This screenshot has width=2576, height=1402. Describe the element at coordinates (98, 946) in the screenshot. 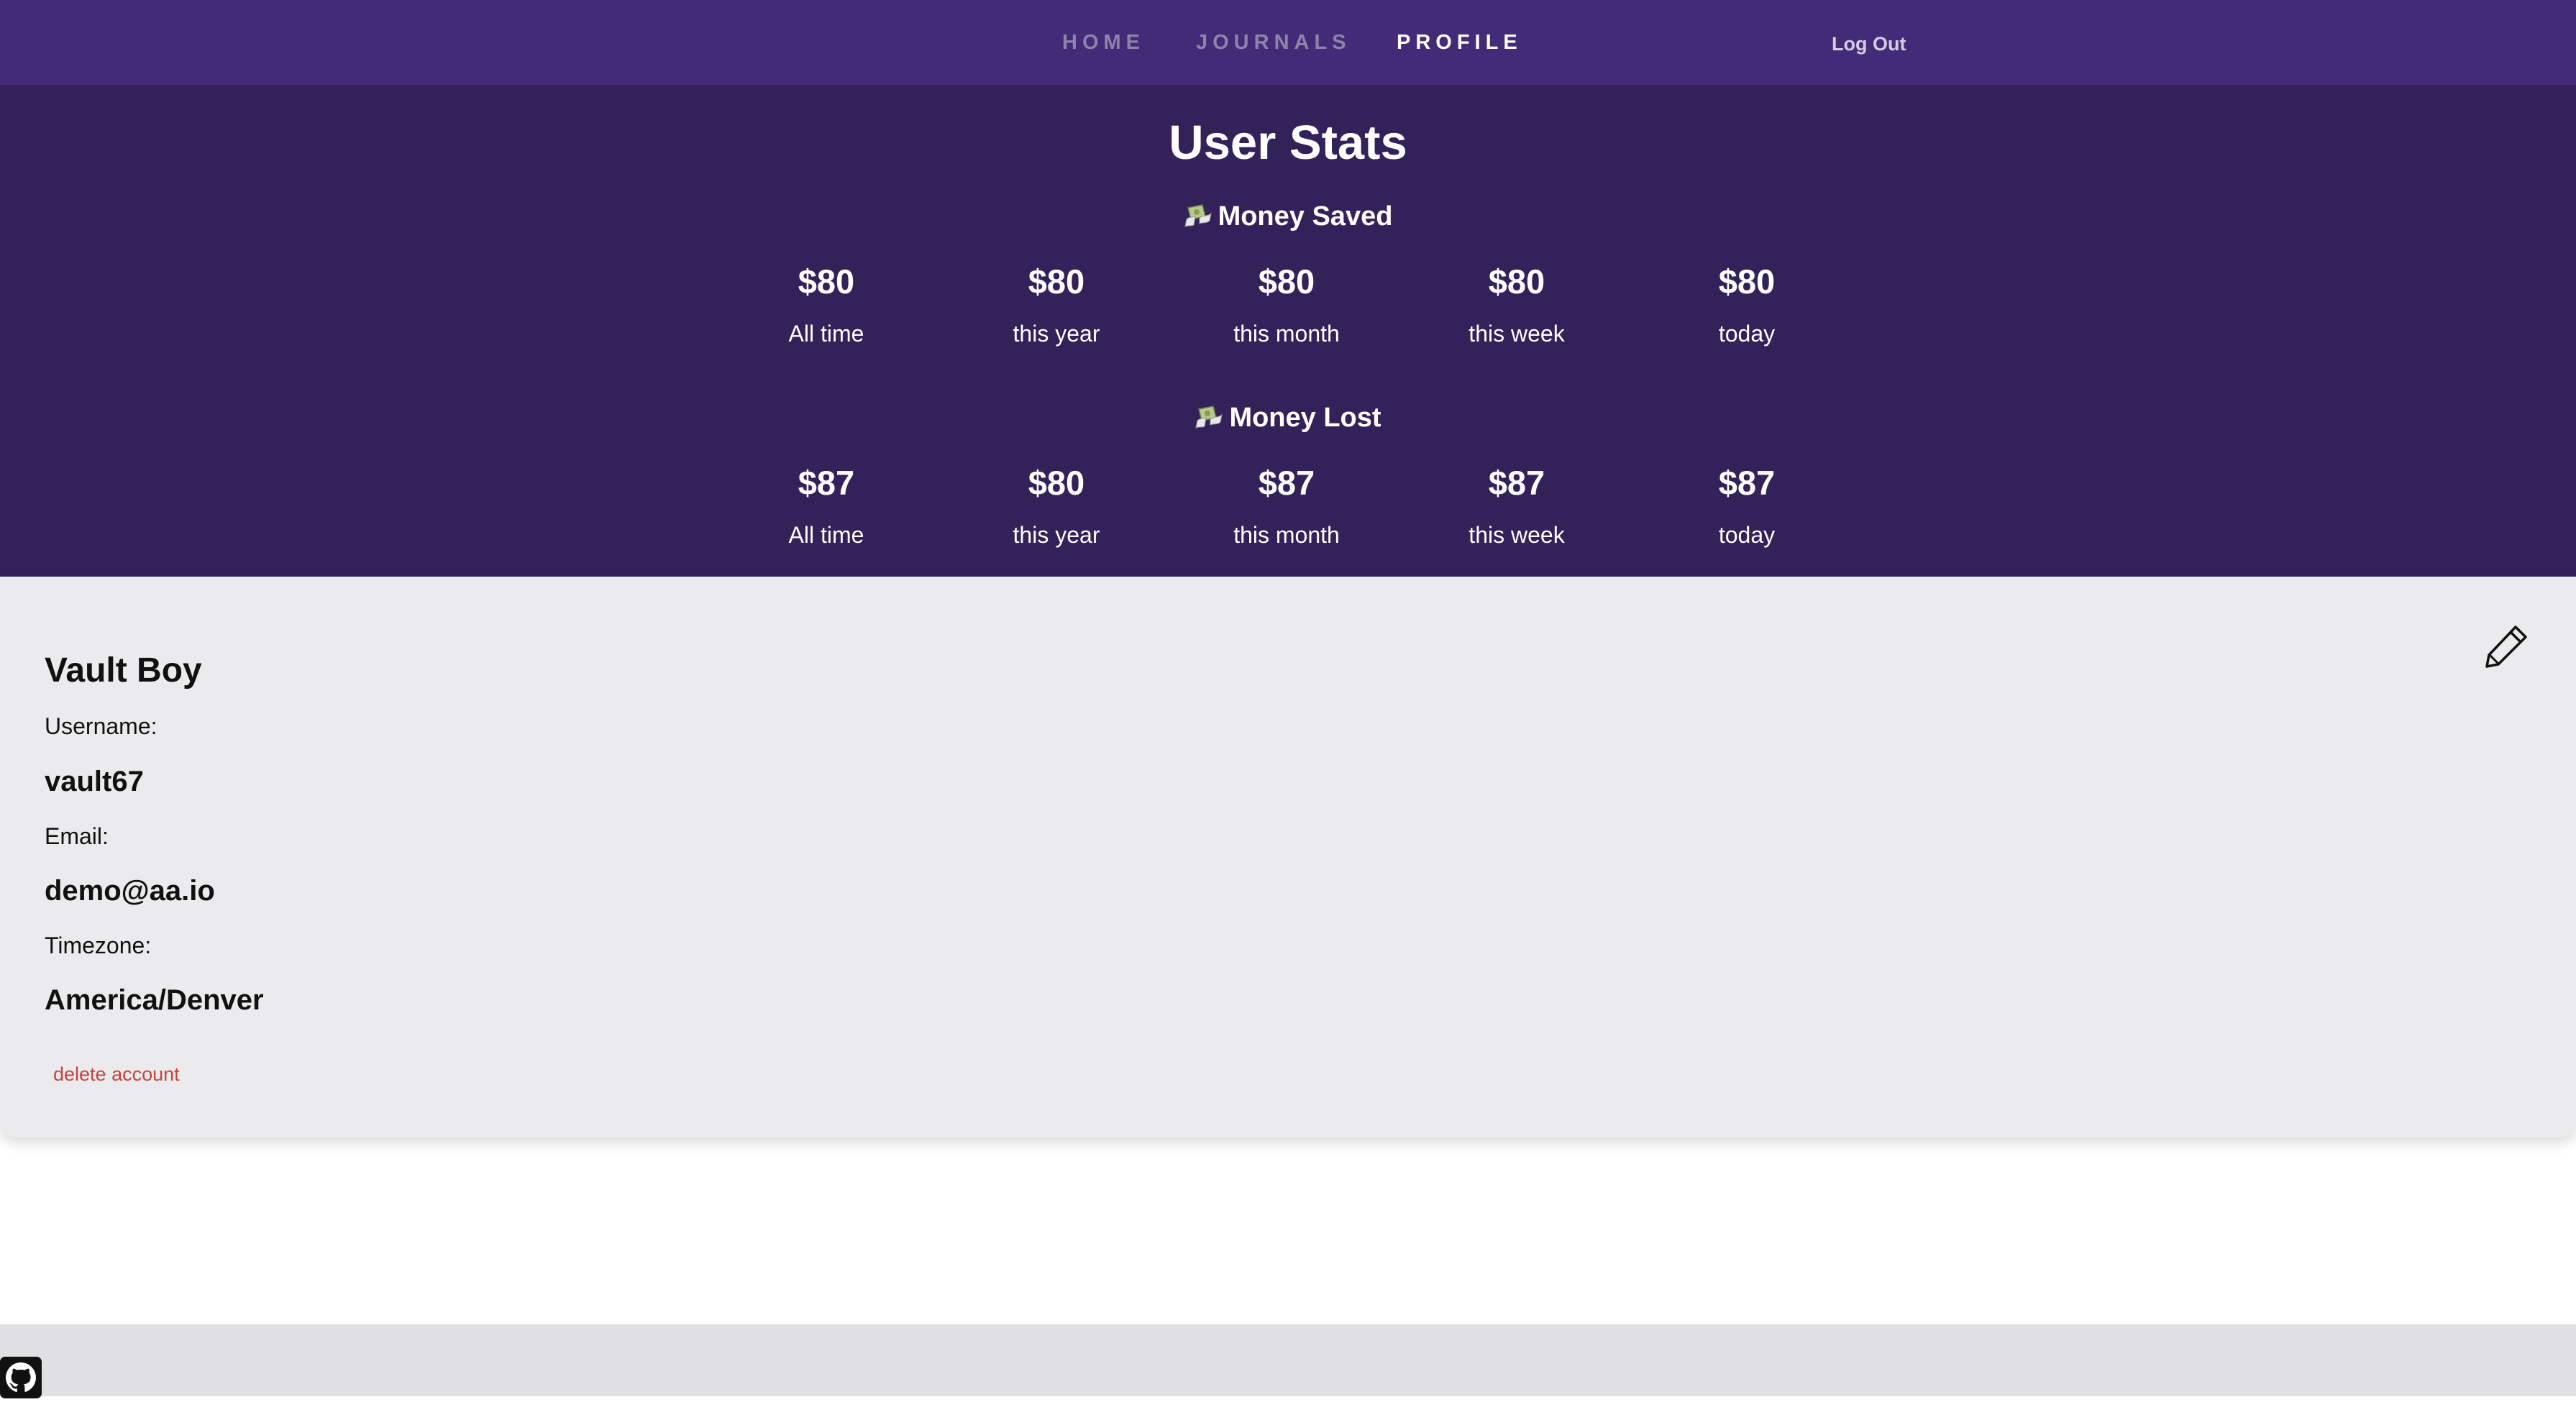

I see `timezone-label: Timezone:` at that location.